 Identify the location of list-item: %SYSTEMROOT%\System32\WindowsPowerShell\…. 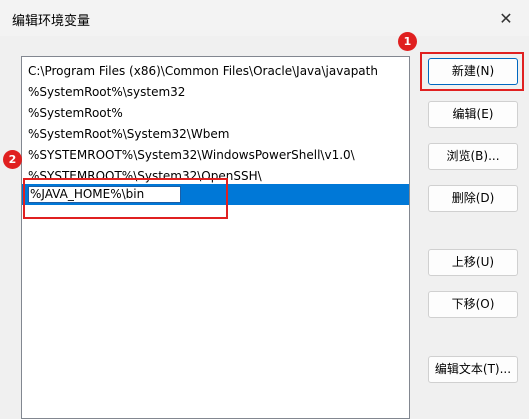
(215, 155).